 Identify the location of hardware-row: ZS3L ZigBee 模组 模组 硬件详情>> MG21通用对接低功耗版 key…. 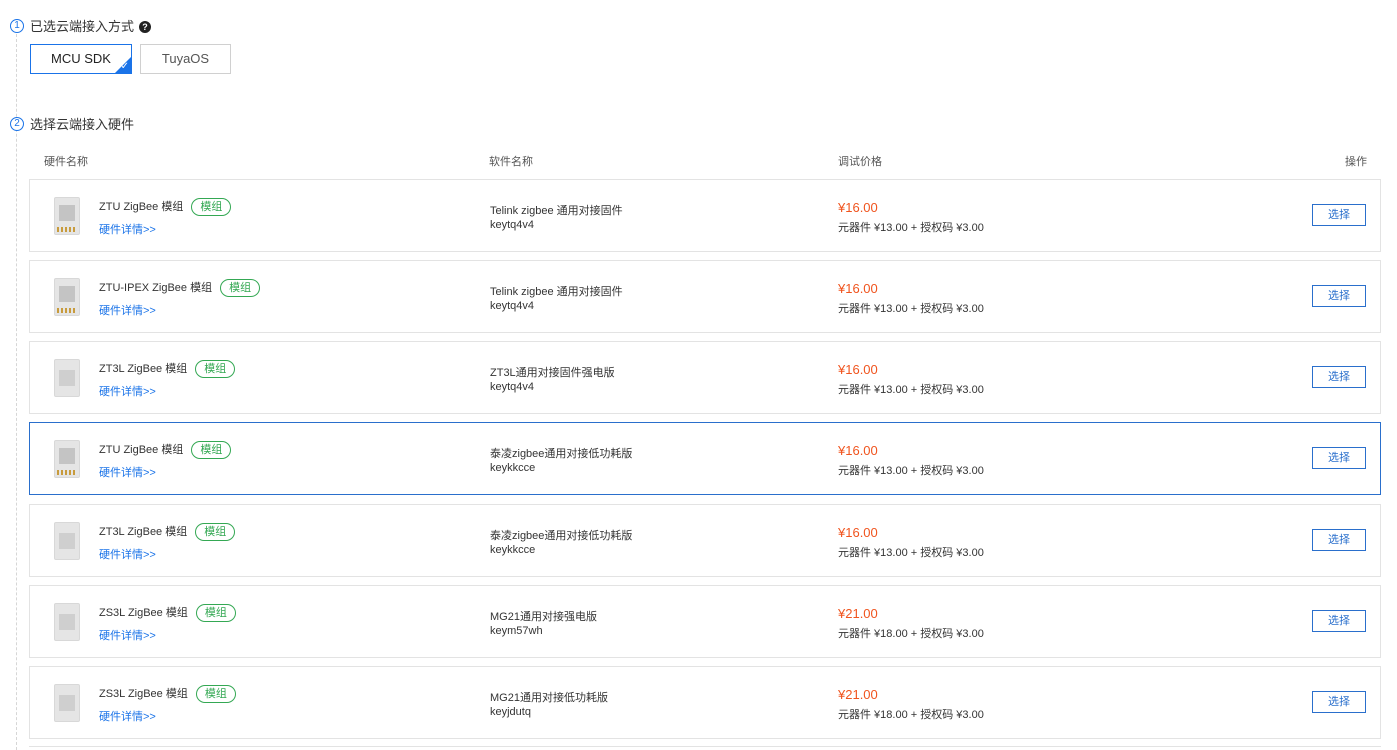
(705, 702).